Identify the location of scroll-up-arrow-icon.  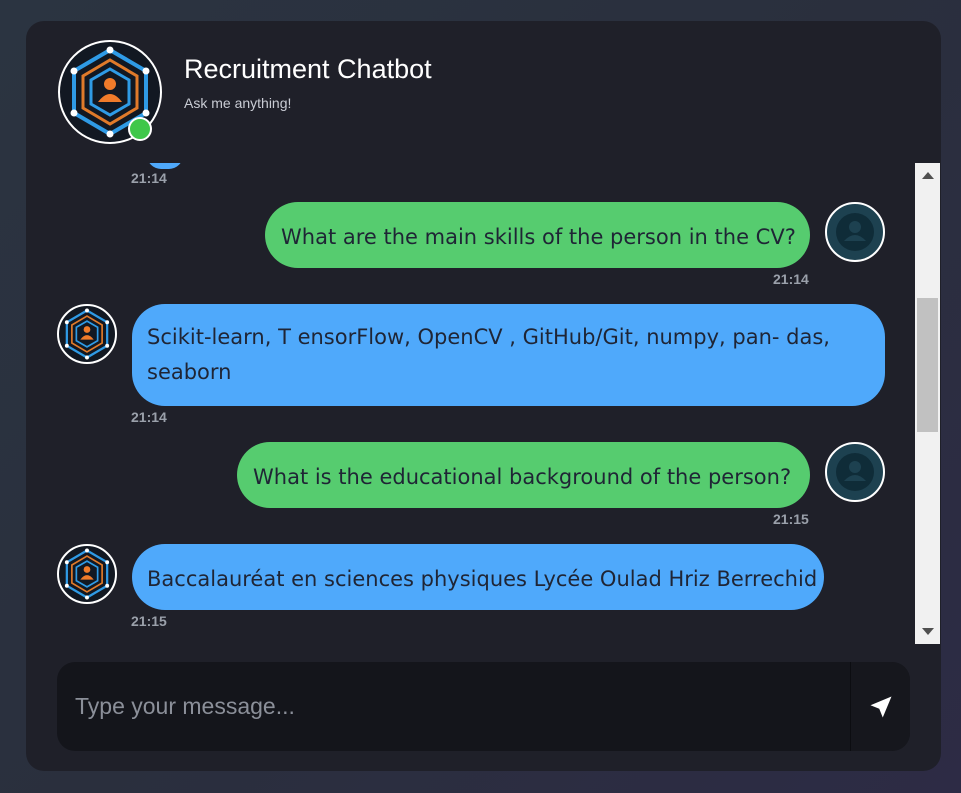
(928, 175).